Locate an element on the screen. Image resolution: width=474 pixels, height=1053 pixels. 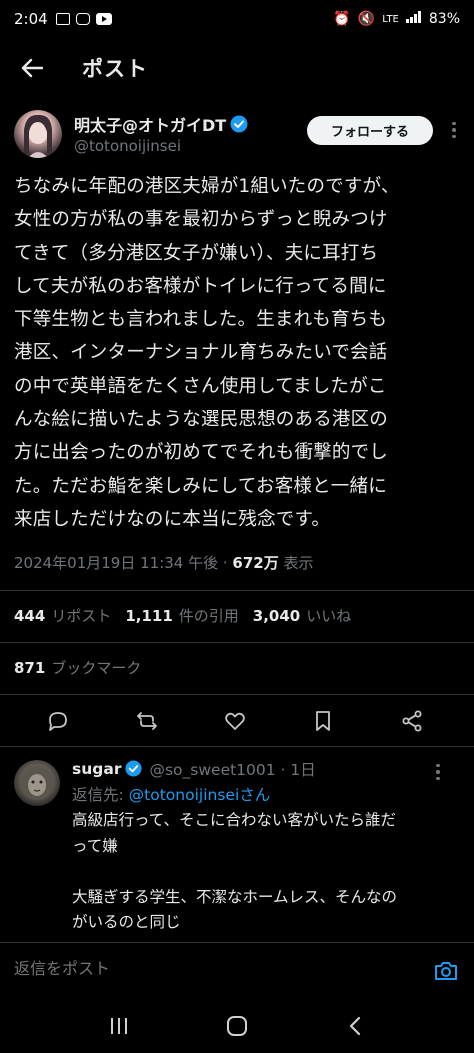
quotes-label: 件の引用 is located at coordinates (208, 616).